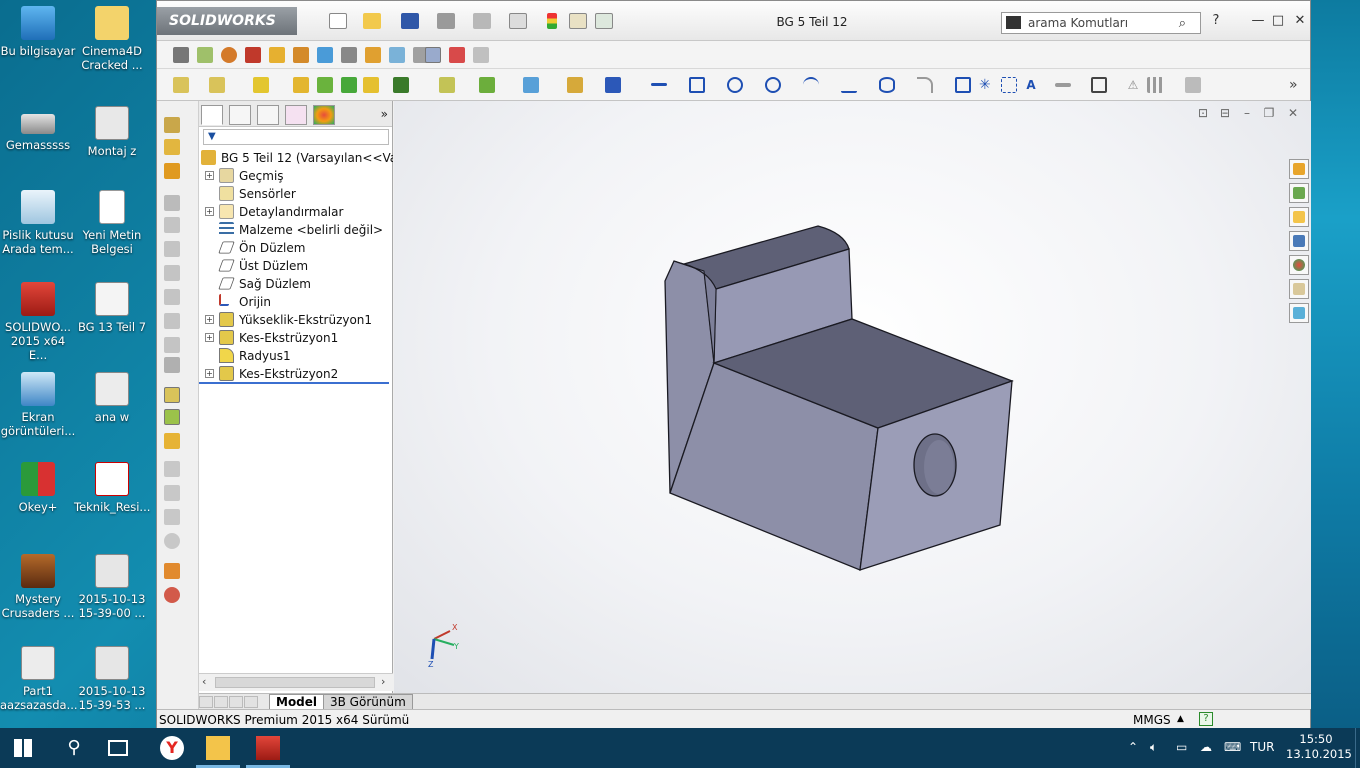 The height and width of the screenshot is (768, 1360). What do you see at coordinates (433, 55) in the screenshot?
I see `display-icon` at bounding box center [433, 55].